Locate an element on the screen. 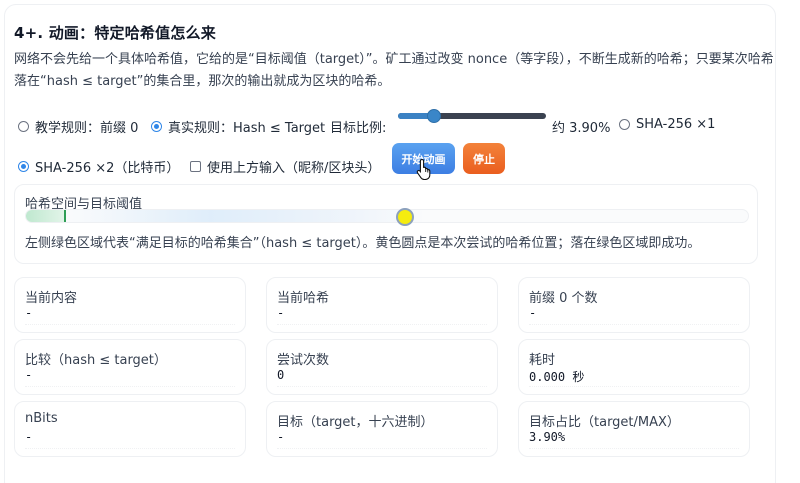 The height and width of the screenshot is (483, 800). rule-real-label: 真实规则：Hash ≤ Target is located at coordinates (247, 128).